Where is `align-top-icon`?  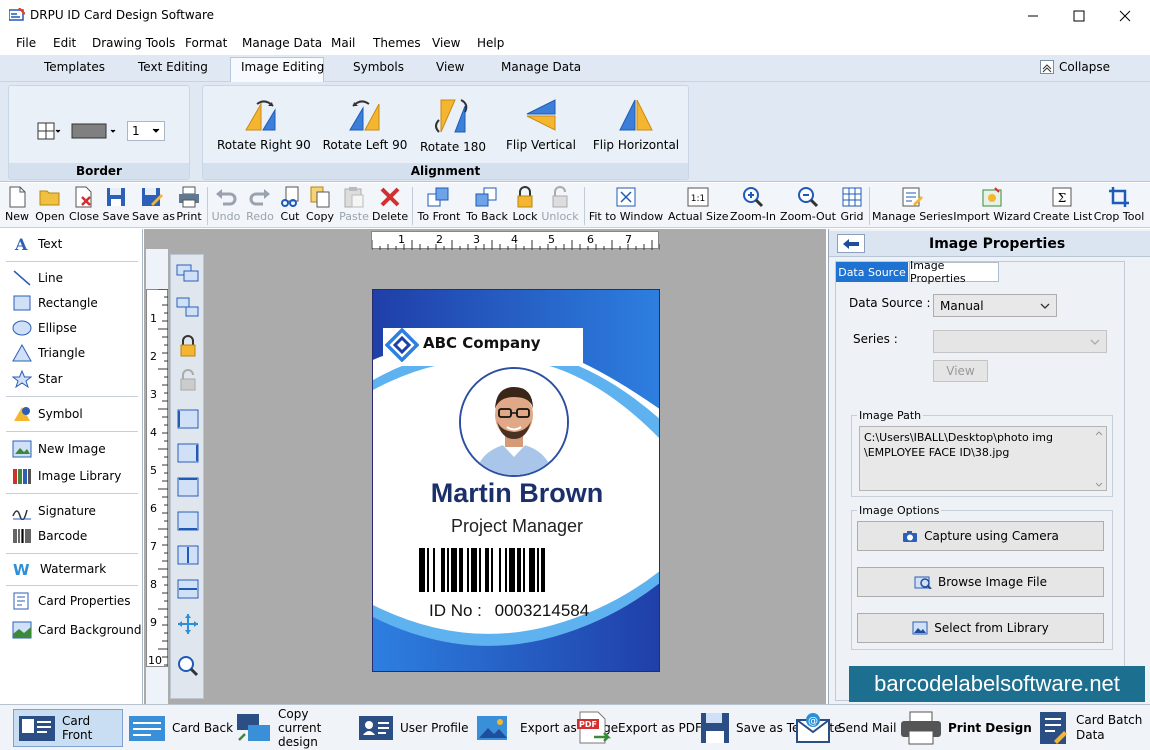
align-top-icon is located at coordinates (188, 487).